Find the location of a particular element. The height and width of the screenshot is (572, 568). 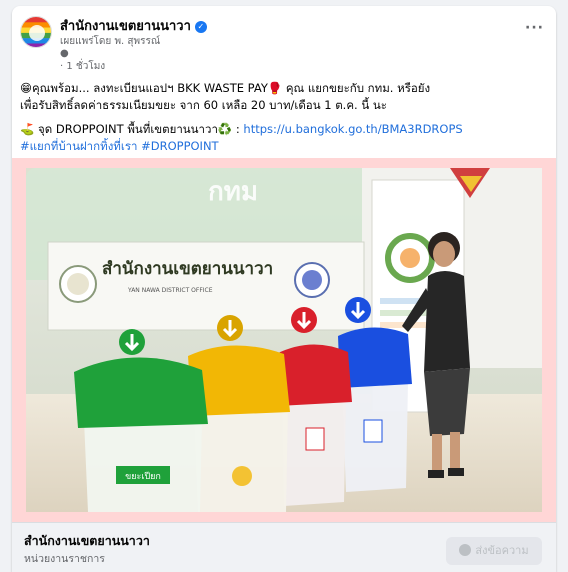

footer-page-name: สำนักงานเขตยานนาวา is located at coordinates (87, 541).